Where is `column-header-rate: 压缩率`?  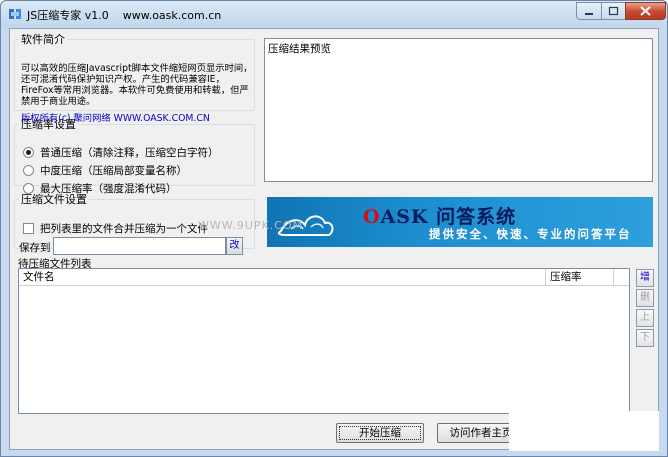
column-header-rate: 压缩率 is located at coordinates (580, 277).